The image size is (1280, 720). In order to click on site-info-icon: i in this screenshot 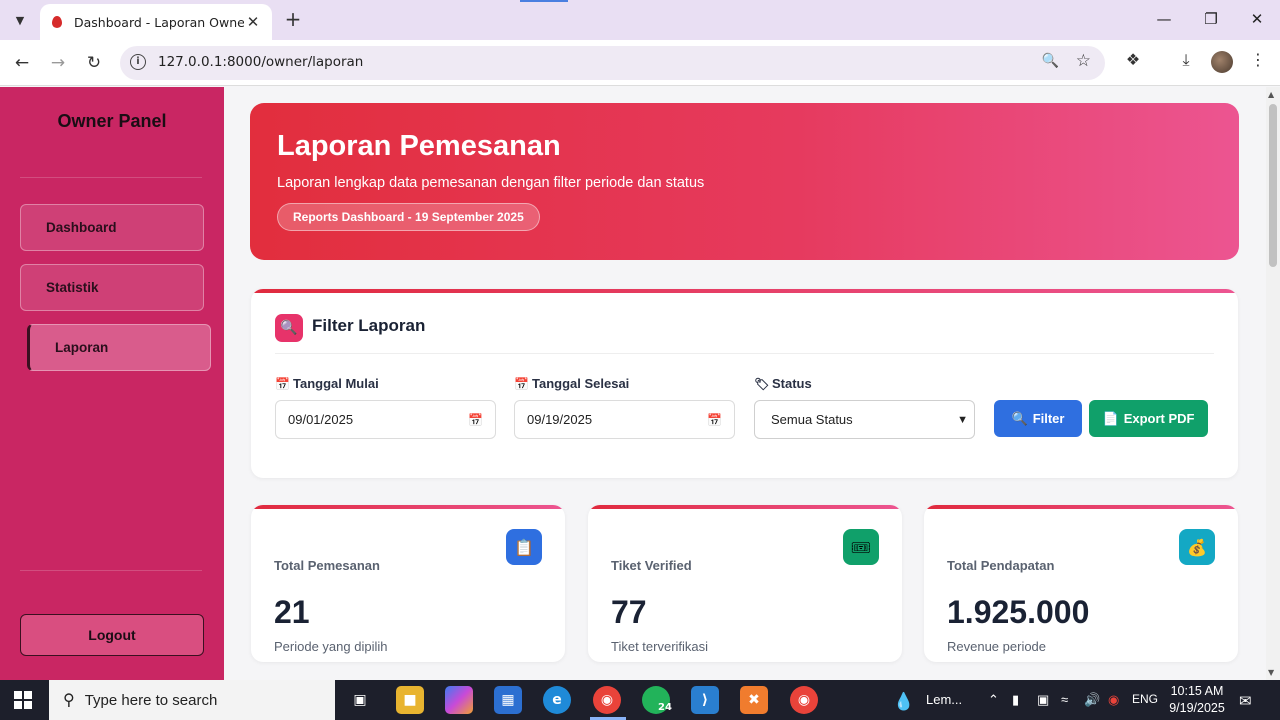, I will do `click(138, 62)`.